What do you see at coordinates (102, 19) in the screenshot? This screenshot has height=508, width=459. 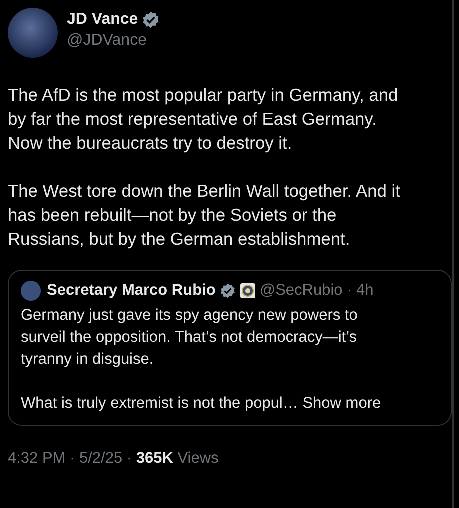 I see `author-name: JD Vance` at bounding box center [102, 19].